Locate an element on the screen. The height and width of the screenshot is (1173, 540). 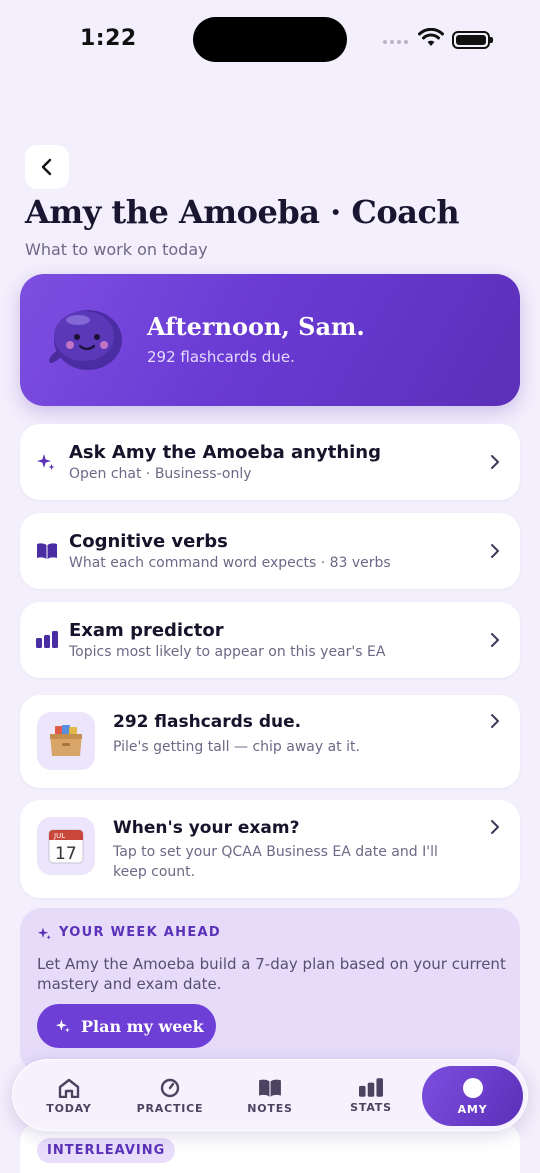
amoeba-mascot-icon is located at coordinates (85, 340).